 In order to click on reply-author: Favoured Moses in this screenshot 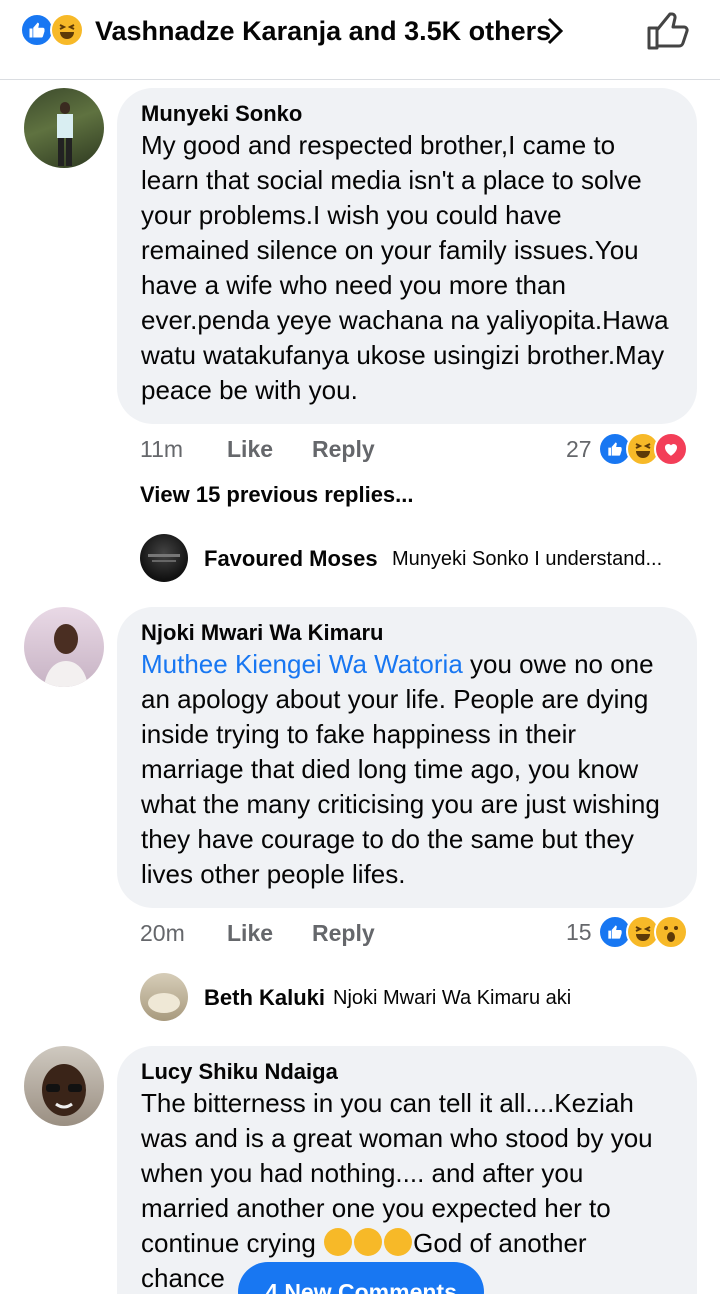, I will do `click(291, 559)`.